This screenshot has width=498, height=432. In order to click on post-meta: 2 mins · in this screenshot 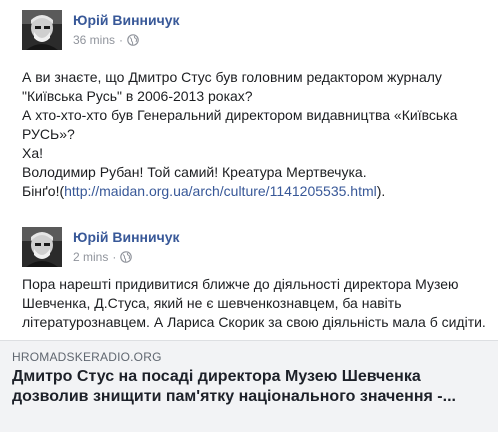, I will do `click(103, 257)`.